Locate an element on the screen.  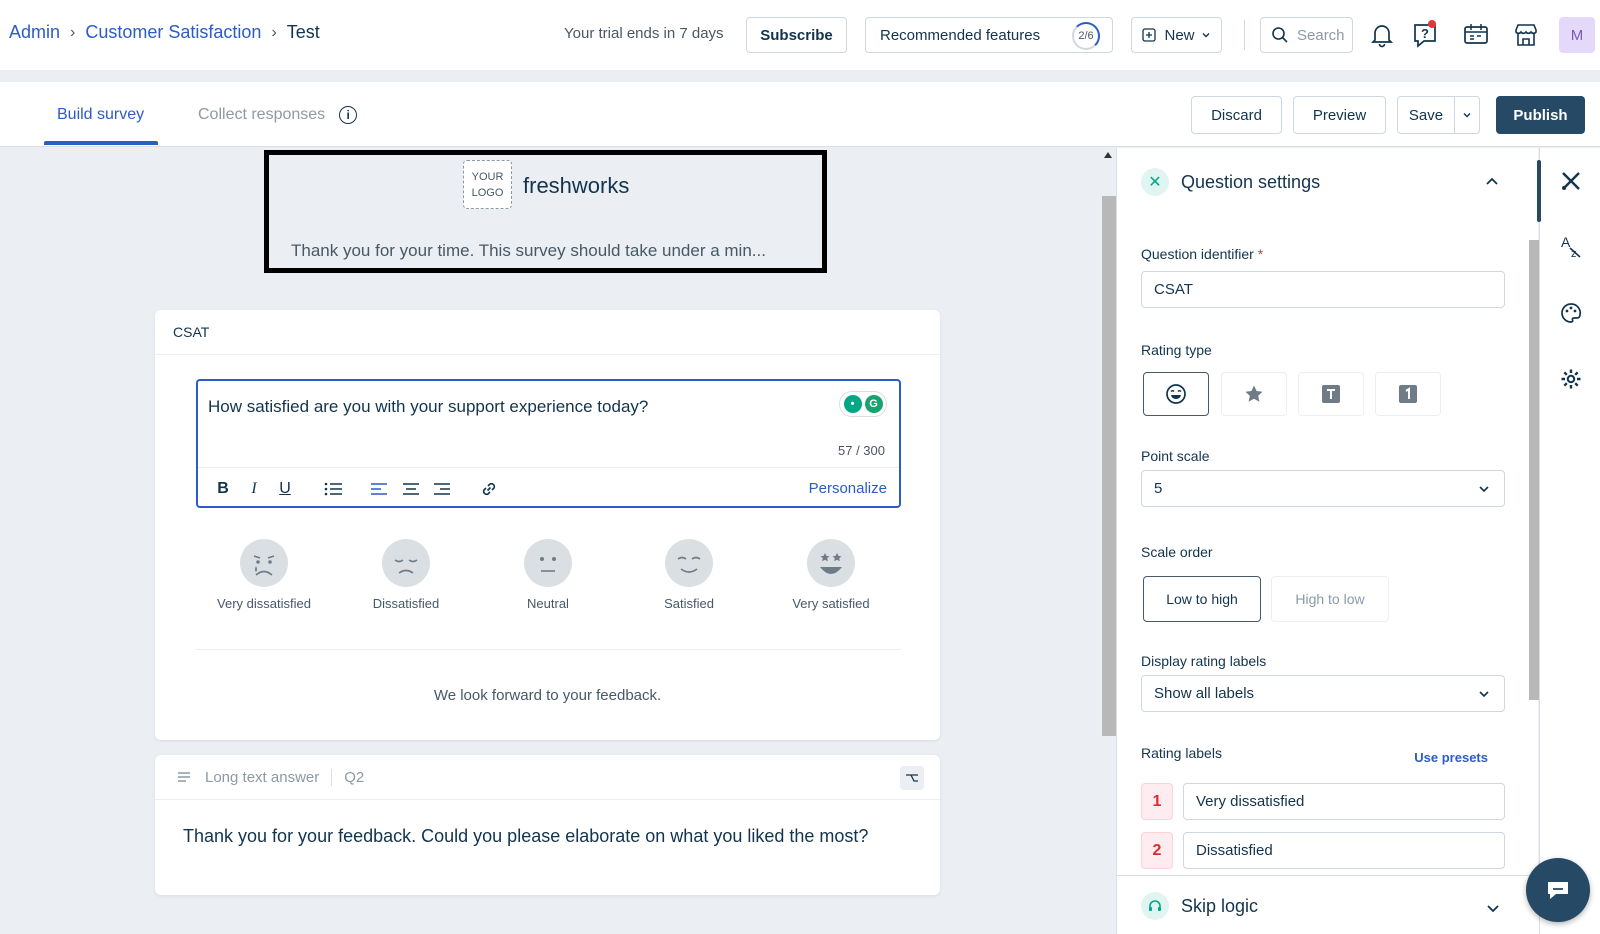
chevron-up-icon is located at coordinates (1492, 182).